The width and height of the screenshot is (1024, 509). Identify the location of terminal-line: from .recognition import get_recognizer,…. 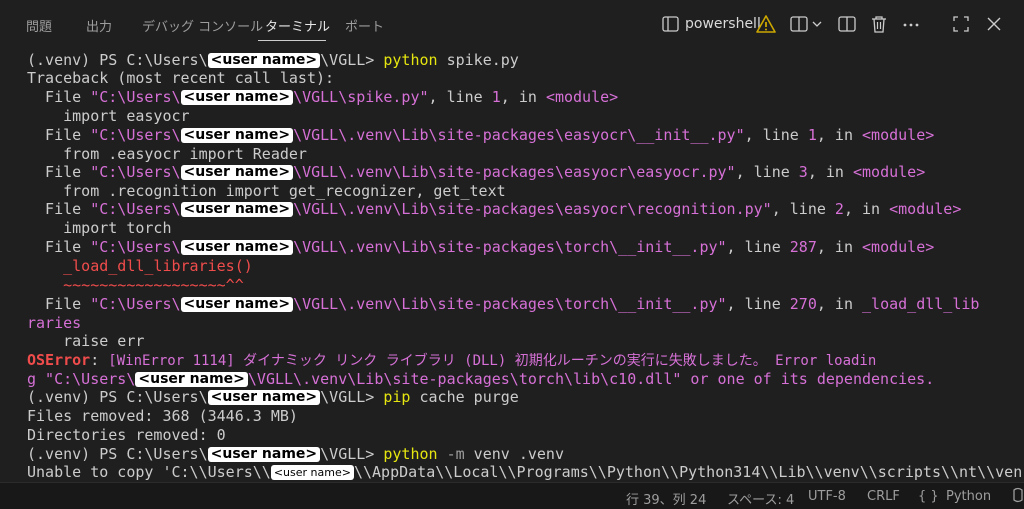
(266, 191).